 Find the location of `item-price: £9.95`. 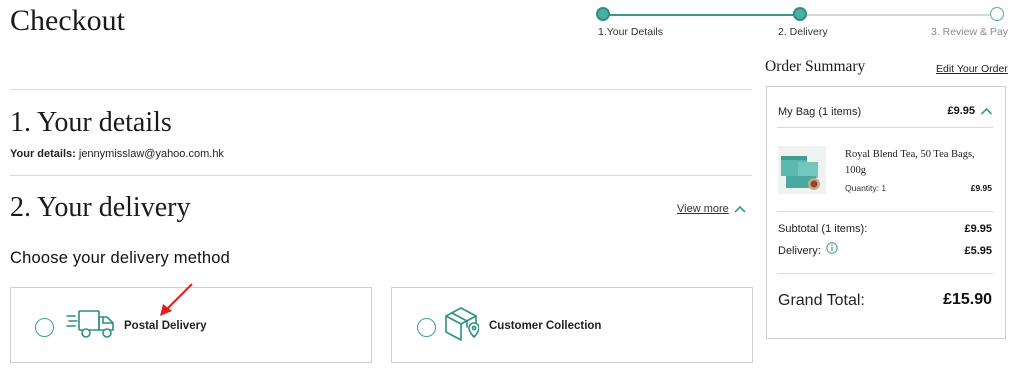

item-price: £9.95 is located at coordinates (981, 188).